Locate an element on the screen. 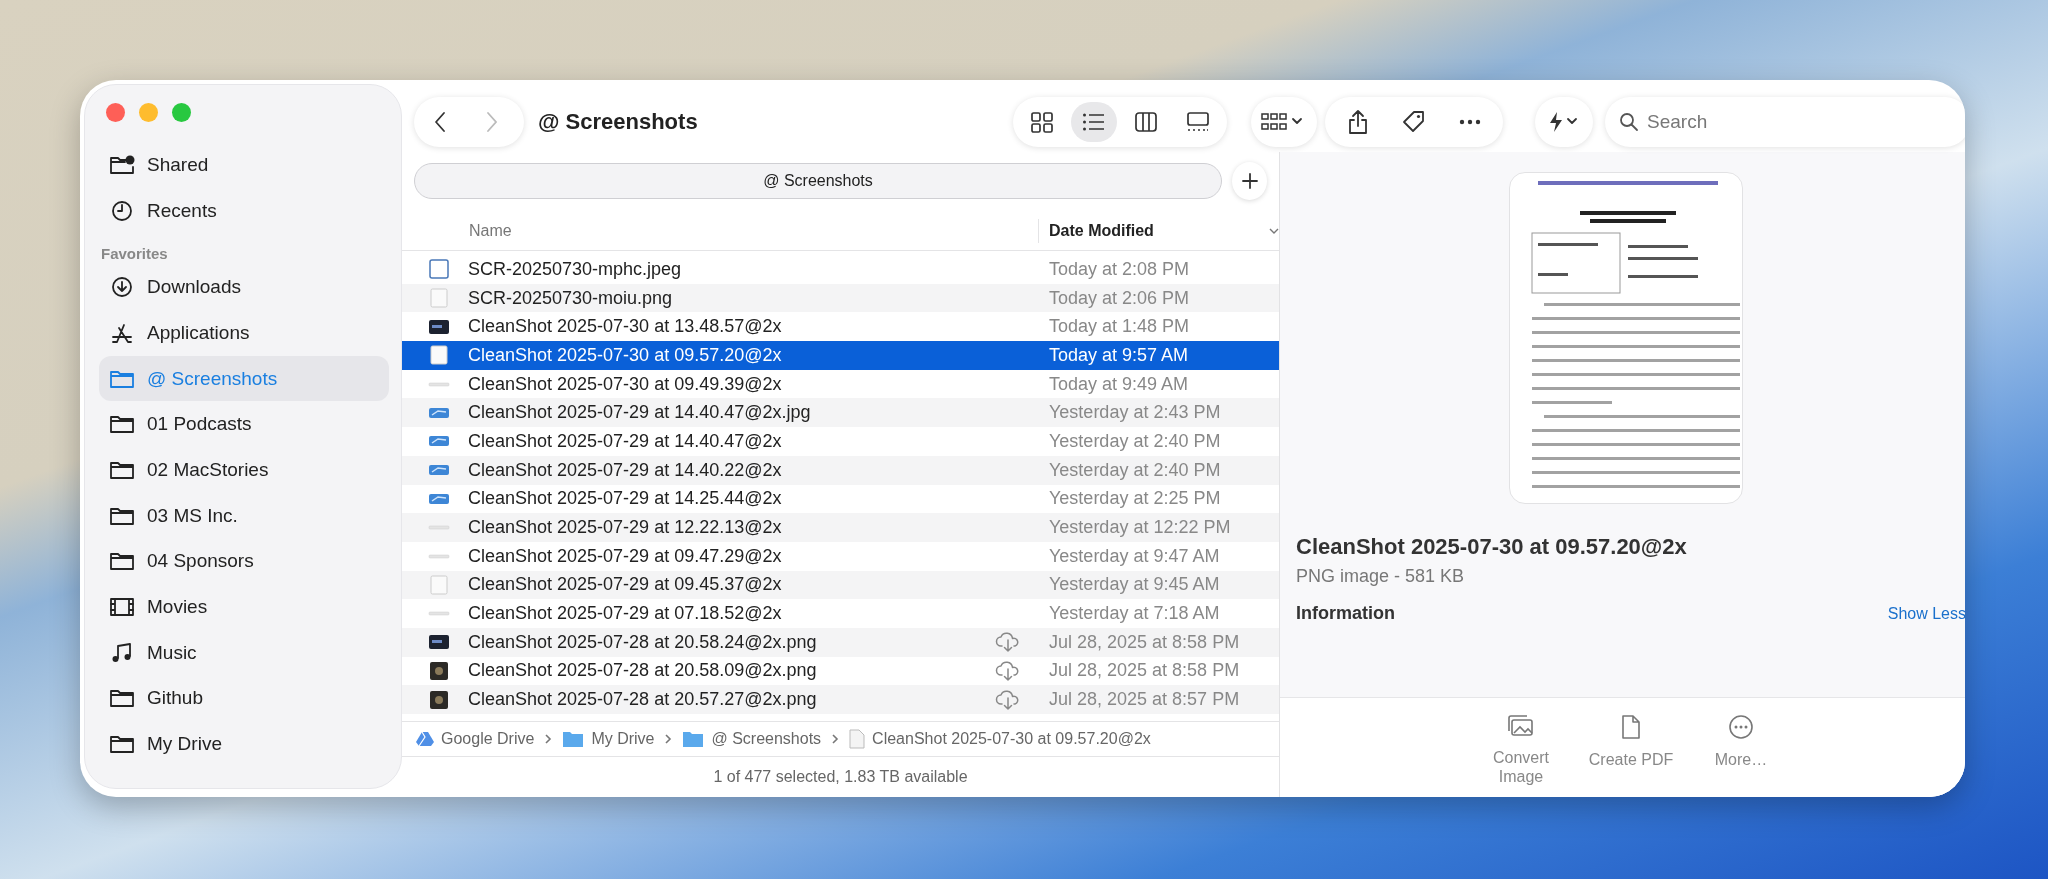 This screenshot has width=2048, height=879. sidebar-item: Downloads is located at coordinates (244, 287).